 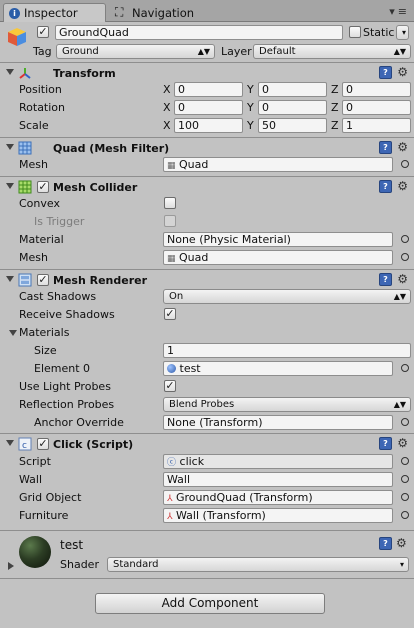 What do you see at coordinates (43, 280) in the screenshot?
I see `mesh-renderer-enabled-checkbox: ✓` at bounding box center [43, 280].